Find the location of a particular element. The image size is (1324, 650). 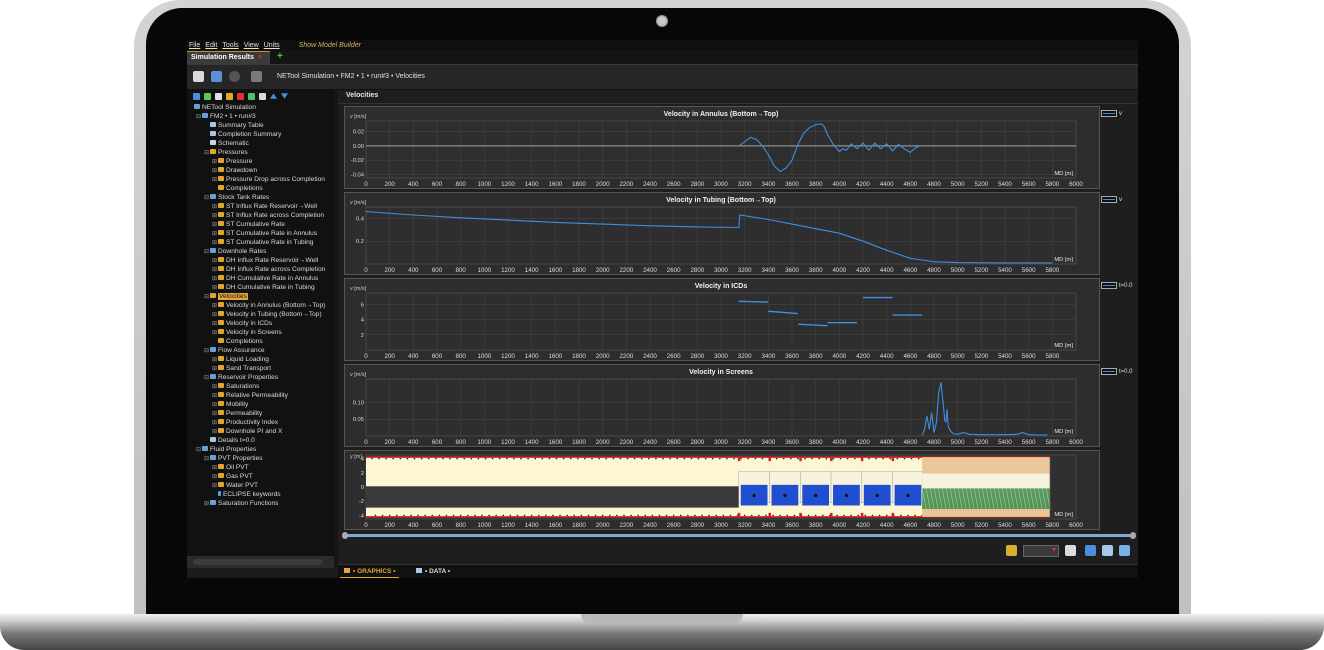

x-tick-label: 2000 is located at coordinates (603, 525).